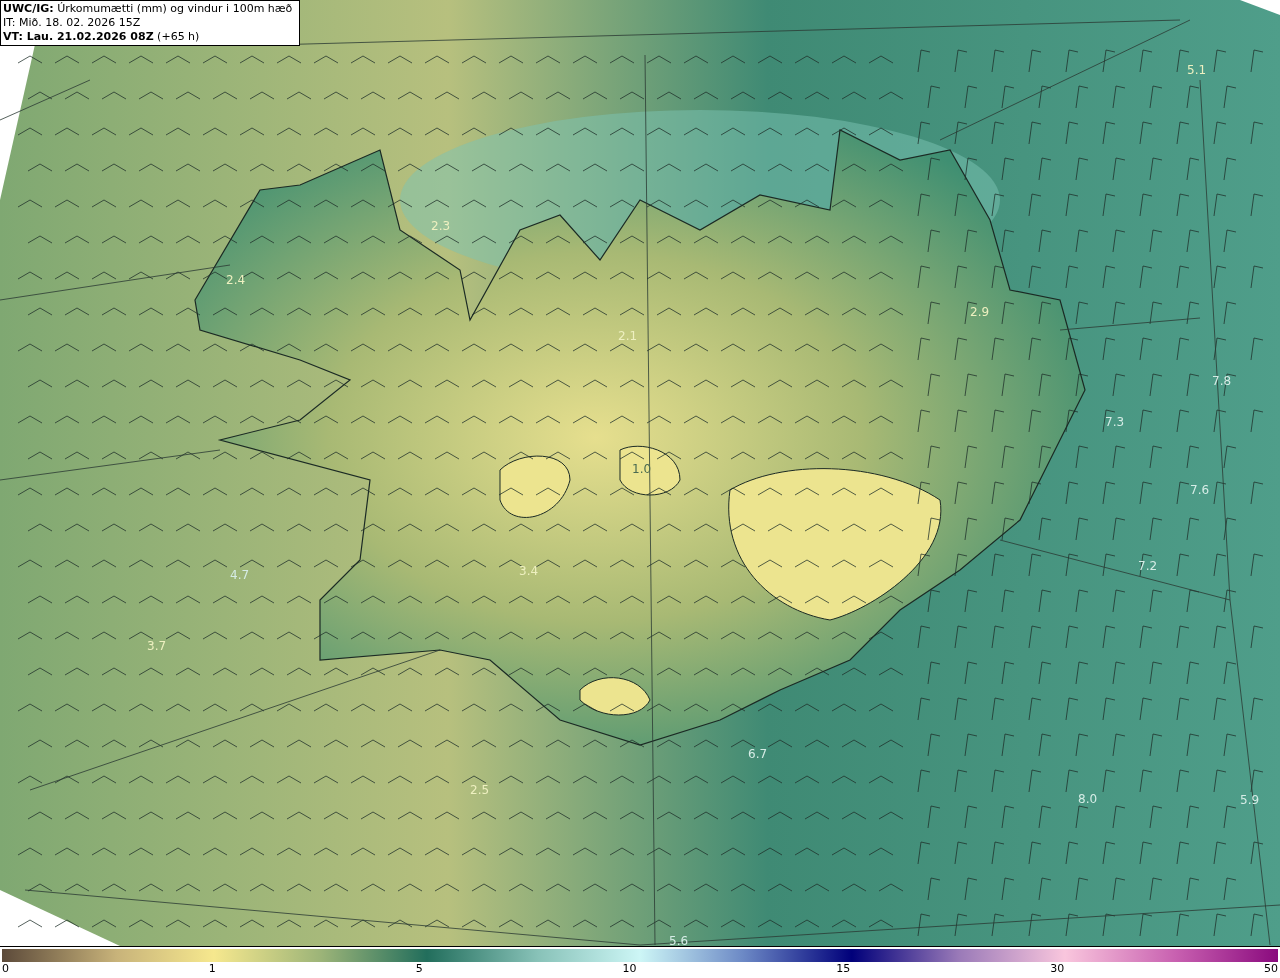  I want to click on value-label: 2.1, so click(628, 336).